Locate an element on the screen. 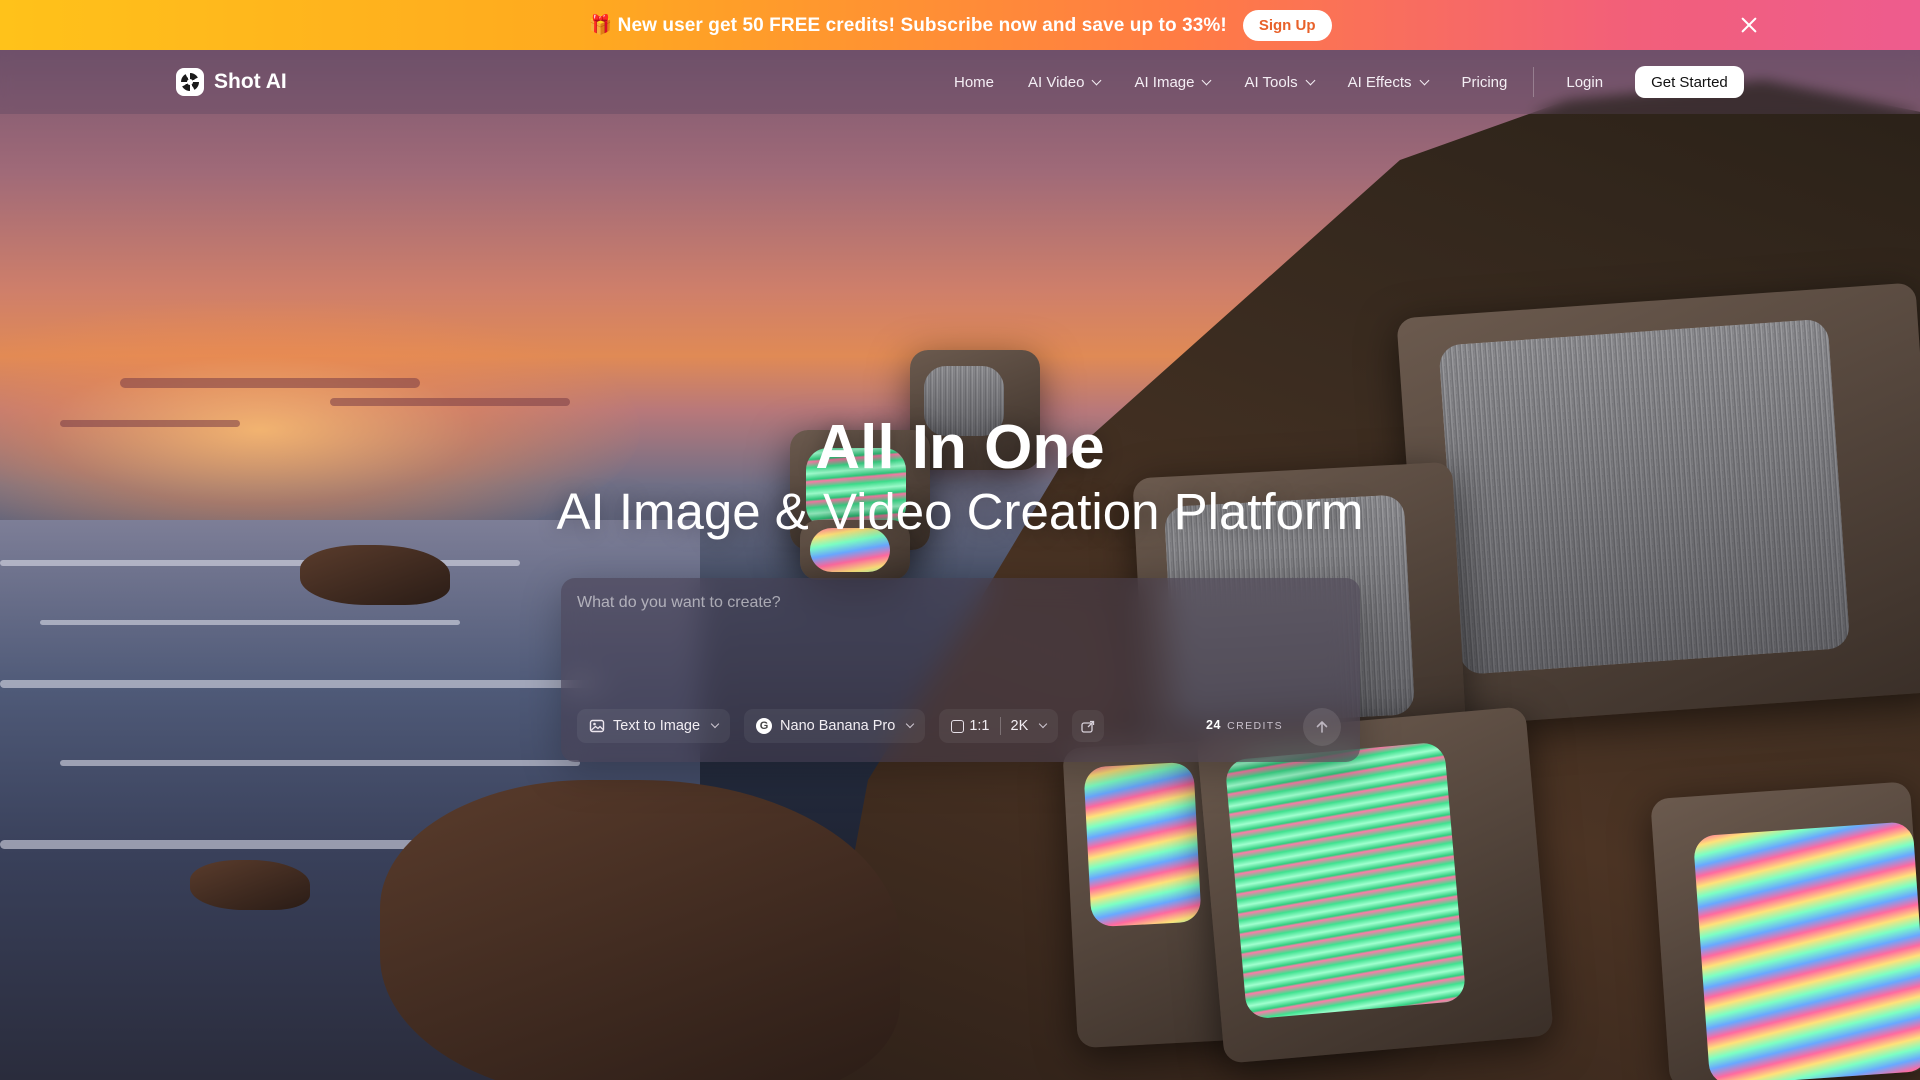 This screenshot has height=1080, width=1920. arrow-up-icon is located at coordinates (1322, 727).